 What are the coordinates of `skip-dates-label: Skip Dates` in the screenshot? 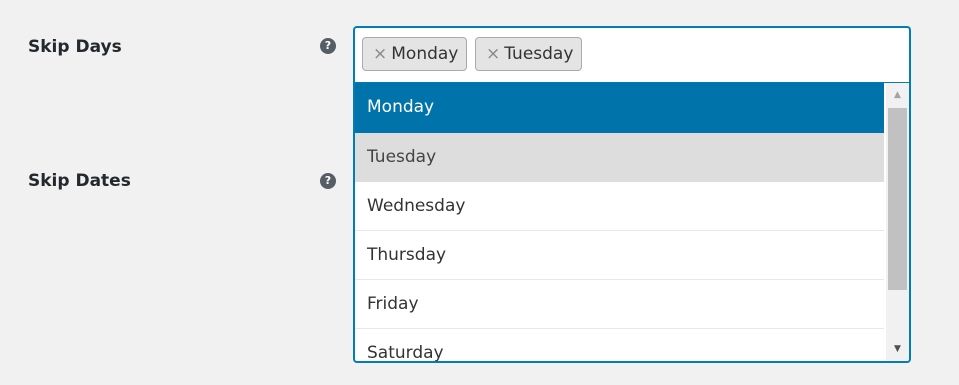 It's located at (79, 181).